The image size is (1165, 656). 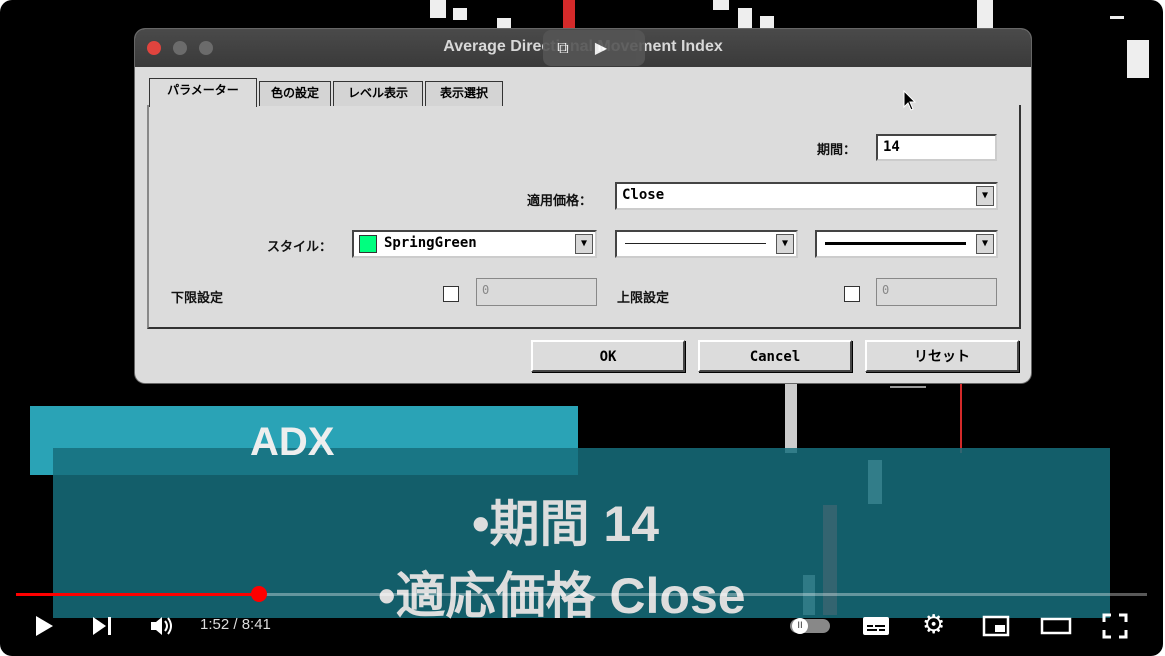 I want to click on tab-level-display: レベル表示, so click(x=378, y=93).